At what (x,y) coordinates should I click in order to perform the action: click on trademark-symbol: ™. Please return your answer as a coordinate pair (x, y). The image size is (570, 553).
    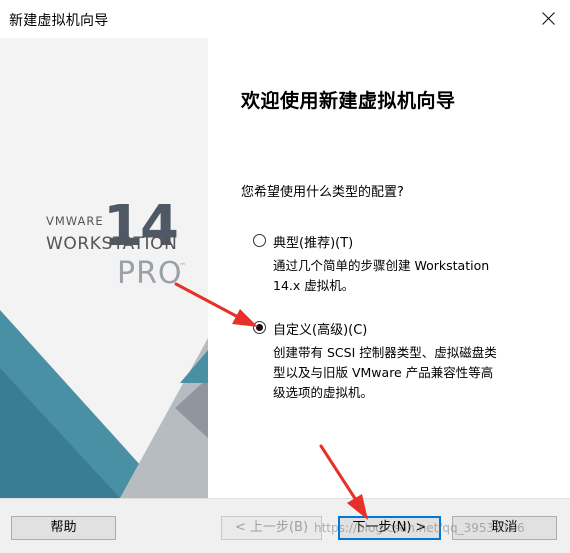
    Looking at the image, I should click on (182, 266).